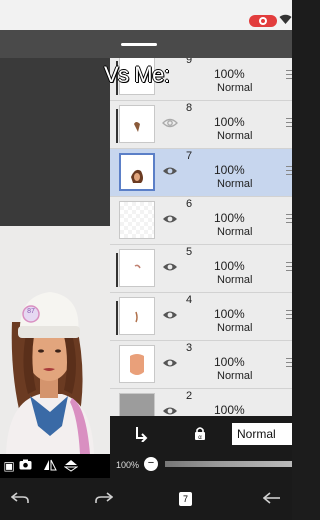 The height and width of the screenshot is (520, 320). I want to click on camera-icon, so click(25, 466).